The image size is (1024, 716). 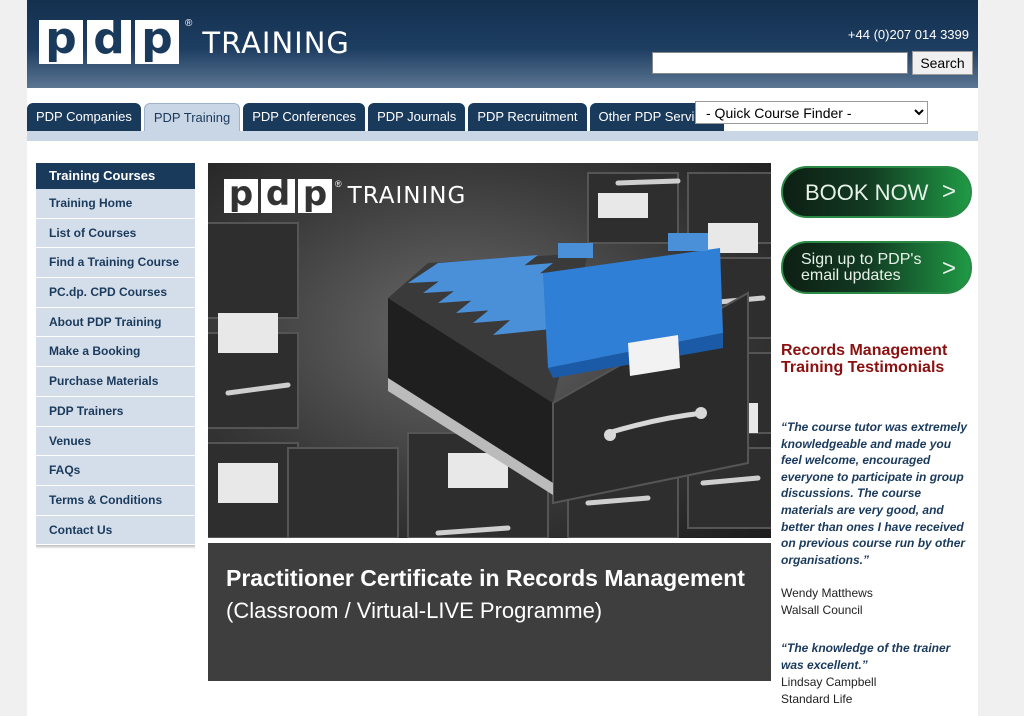 What do you see at coordinates (908, 34) in the screenshot?
I see `phone-number: +44 (0)207 014 3399` at bounding box center [908, 34].